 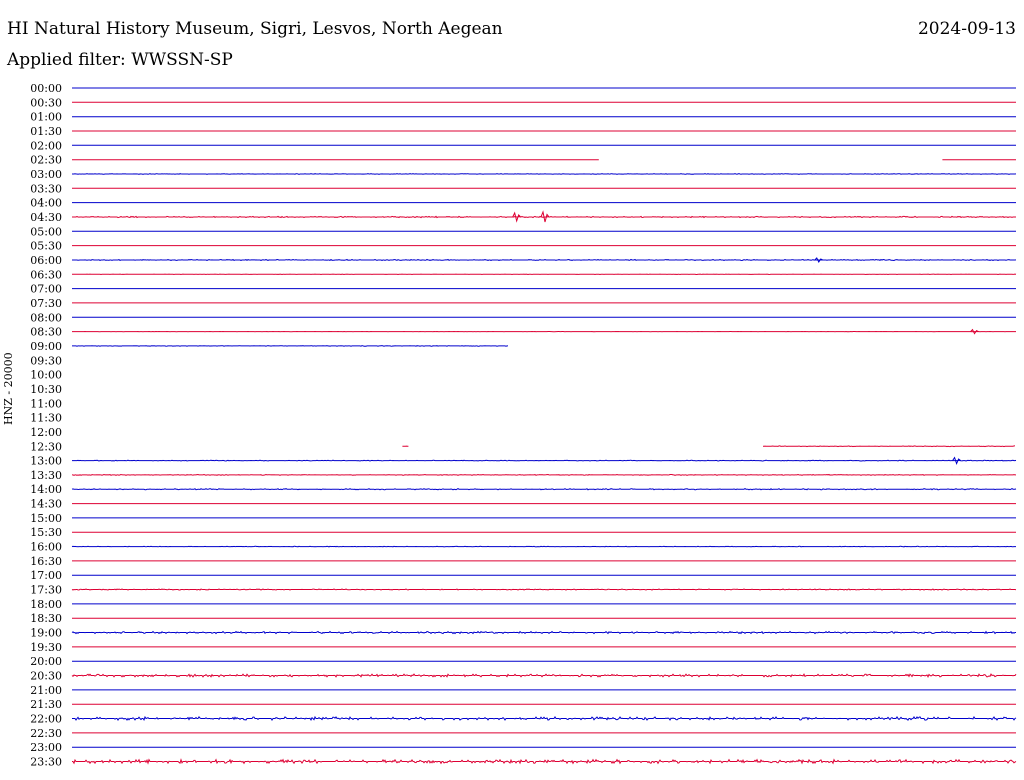 What do you see at coordinates (46, 203) in the screenshot?
I see `time-tick-label: 04:00` at bounding box center [46, 203].